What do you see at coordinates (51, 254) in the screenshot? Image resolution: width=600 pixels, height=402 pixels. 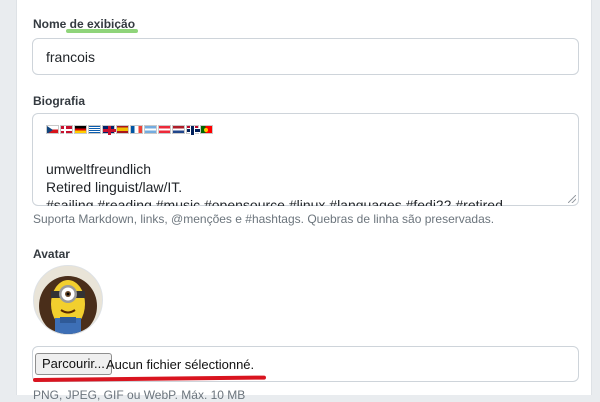 I see `avatar-label: Avatar` at bounding box center [51, 254].